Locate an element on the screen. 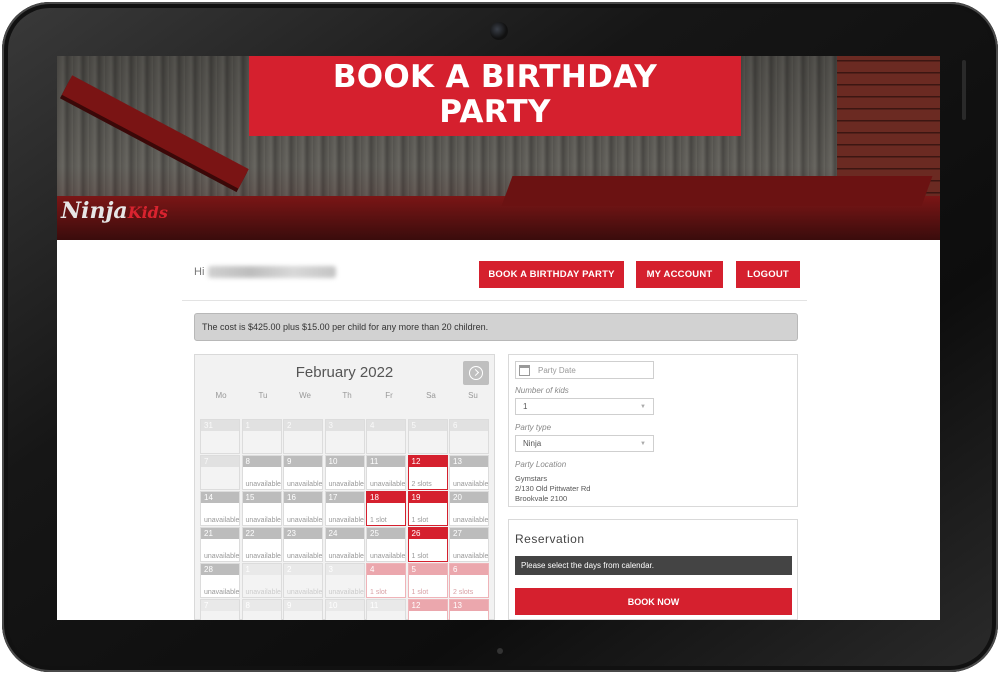  calendar-day-cell: 11 is located at coordinates (386, 609).